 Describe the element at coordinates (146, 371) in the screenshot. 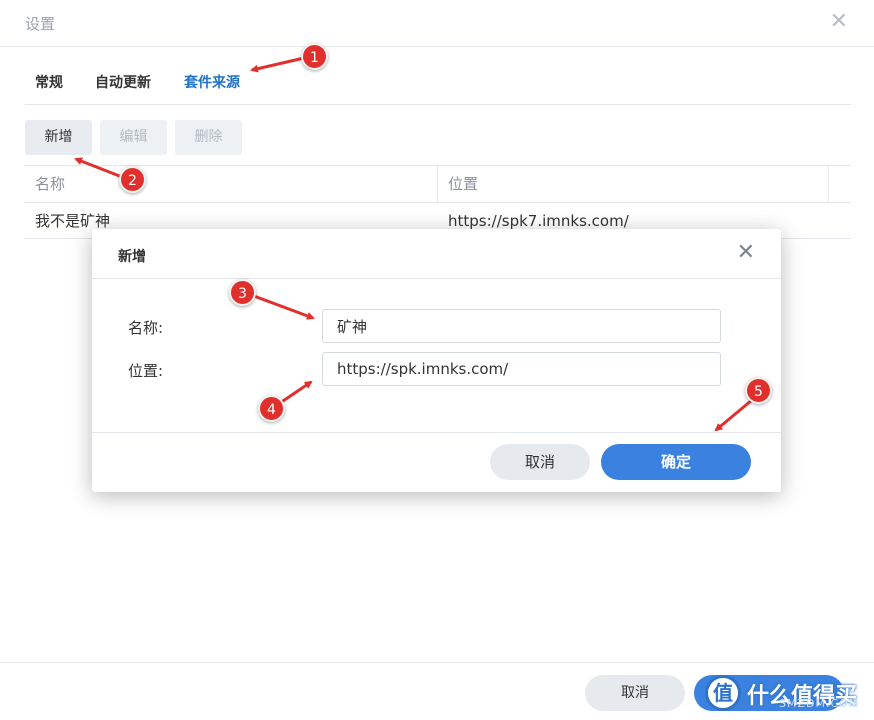

I see `location-label: 位置:` at that location.